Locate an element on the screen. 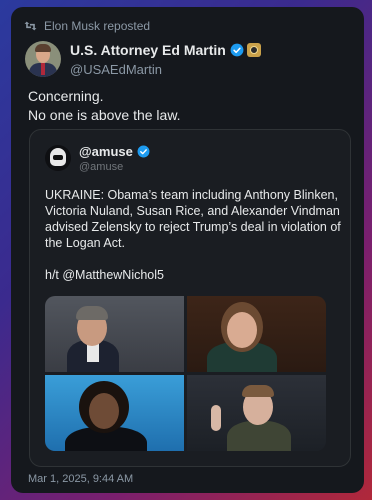 This screenshot has height=500, width=372. repost-indicator: Elon Musk reposted is located at coordinates (87, 26).